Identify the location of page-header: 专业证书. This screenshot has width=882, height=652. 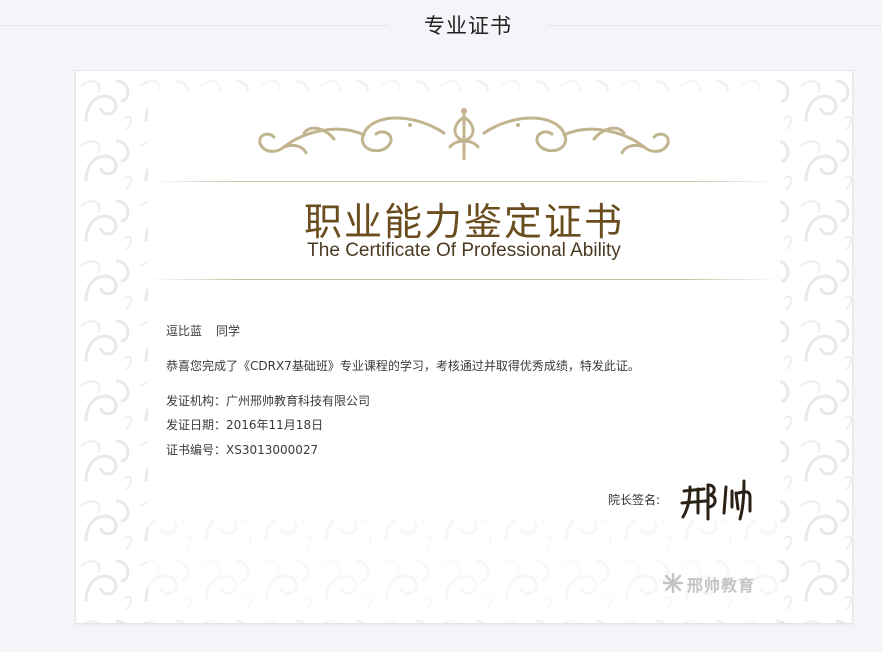
(441, 26).